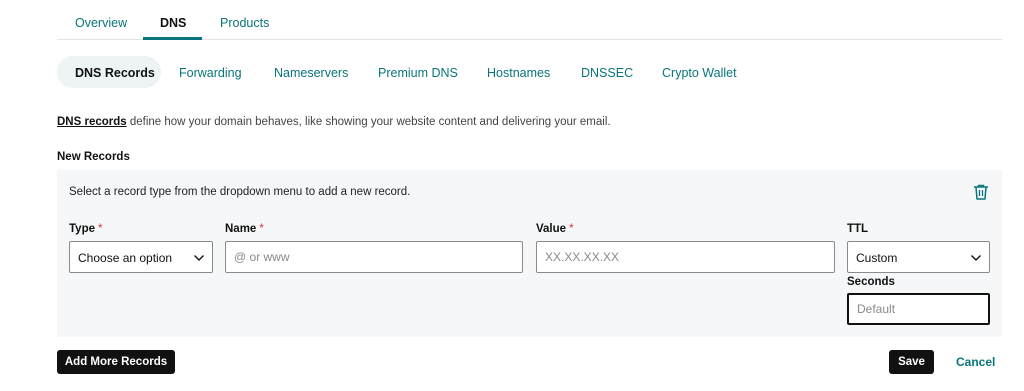 The width and height of the screenshot is (1024, 391). Describe the element at coordinates (918, 257) in the screenshot. I see `ttl-select: Custom` at that location.